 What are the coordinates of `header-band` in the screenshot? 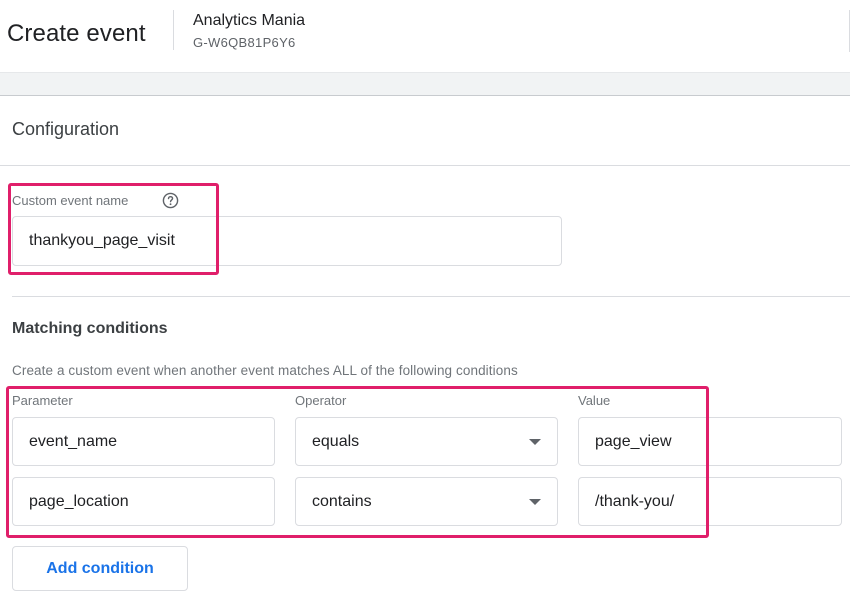 It's located at (425, 84).